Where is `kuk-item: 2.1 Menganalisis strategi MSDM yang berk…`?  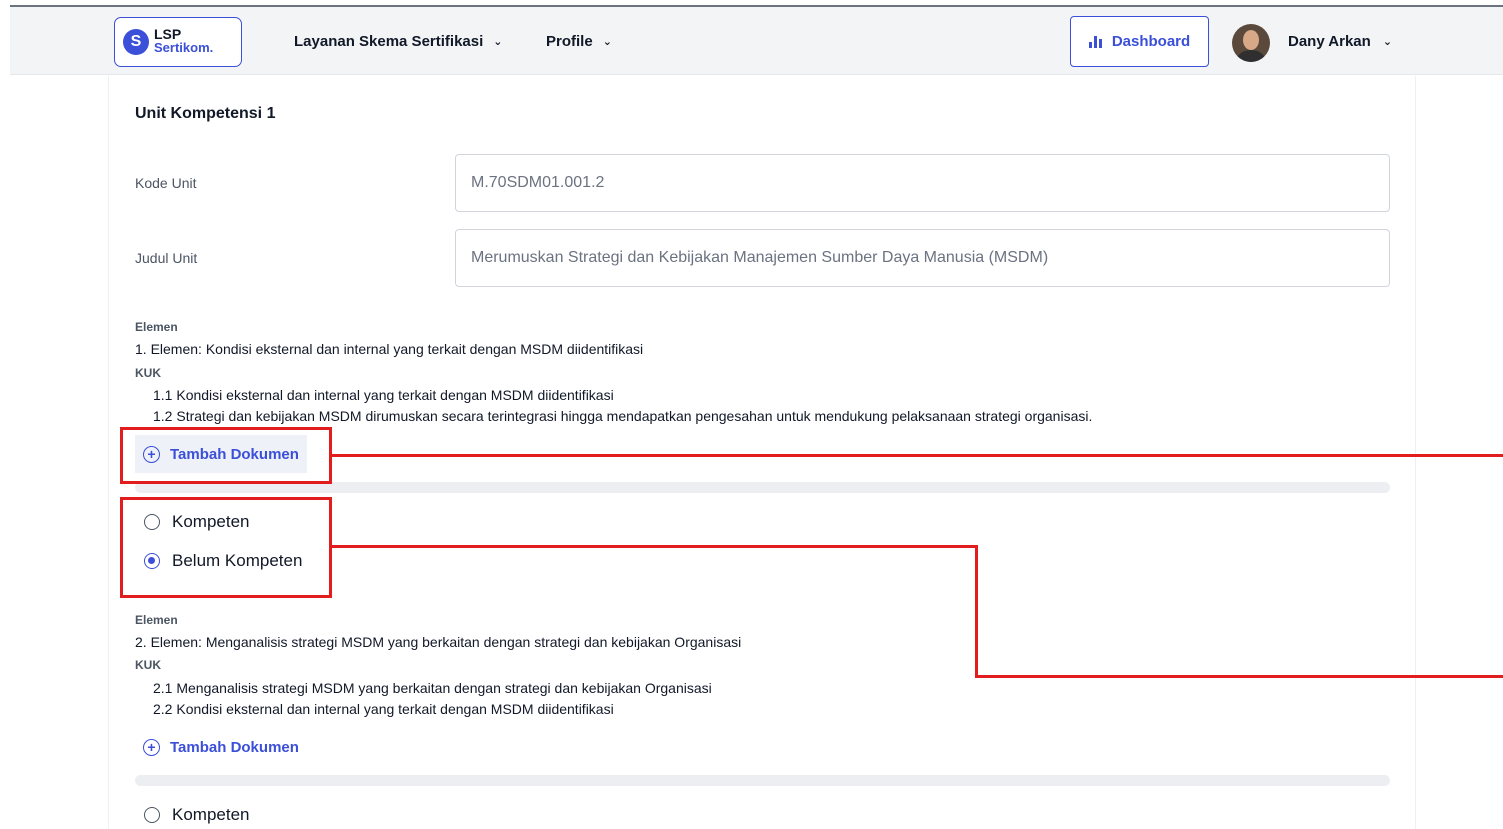 kuk-item: 2.1 Menganalisis strategi MSDM yang berk… is located at coordinates (432, 688).